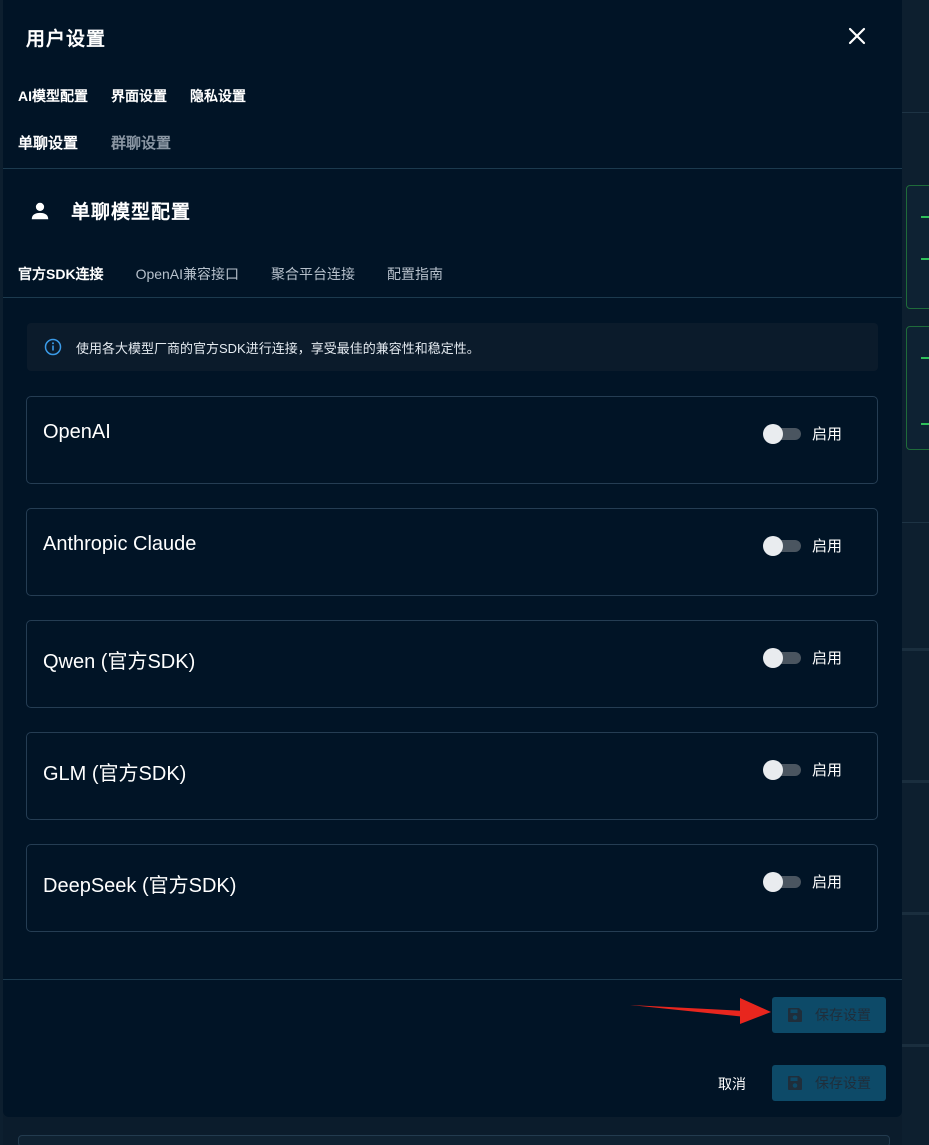 The height and width of the screenshot is (1145, 929). I want to click on tab-official-sdk: 官方SDK连接, so click(61, 274).